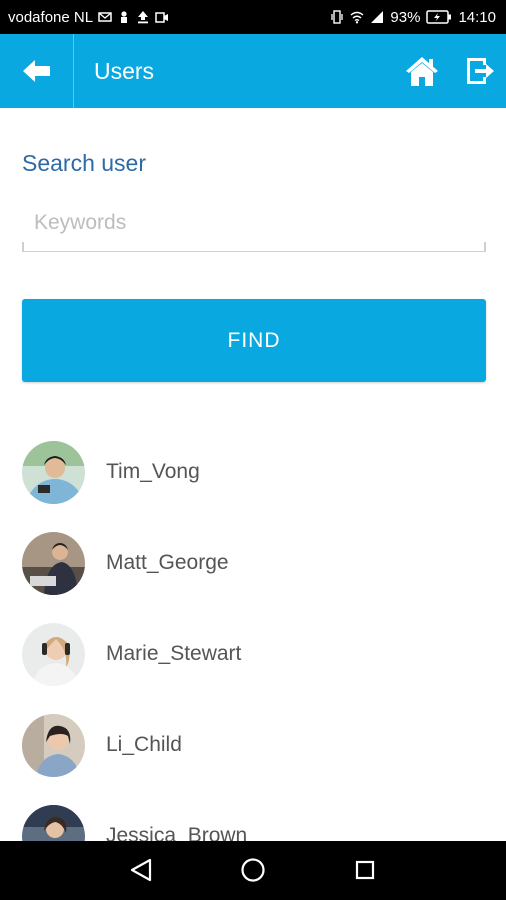 The width and height of the screenshot is (506, 900). I want to click on app-bar: Users, so click(253, 71).